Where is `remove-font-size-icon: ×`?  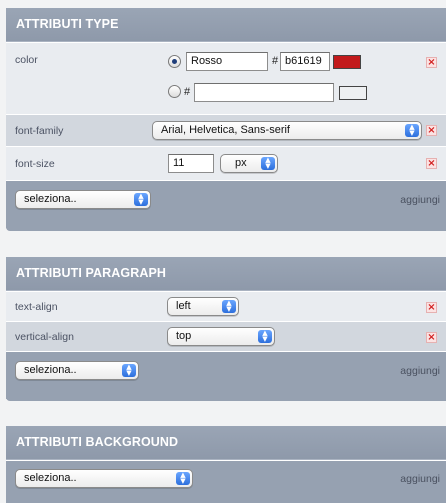
remove-font-size-icon: × is located at coordinates (431, 163).